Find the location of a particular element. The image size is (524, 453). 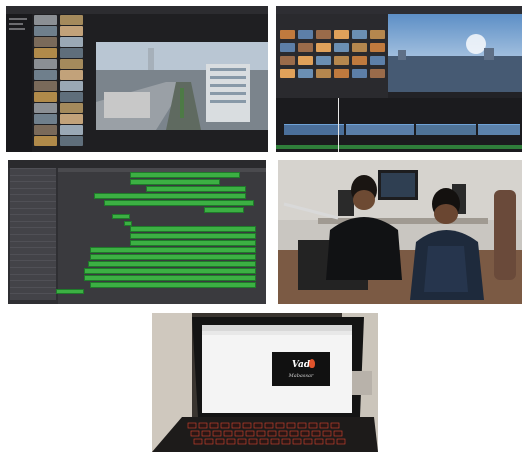

brand-logo: Vad Mabassar is located at coordinates (301, 369).